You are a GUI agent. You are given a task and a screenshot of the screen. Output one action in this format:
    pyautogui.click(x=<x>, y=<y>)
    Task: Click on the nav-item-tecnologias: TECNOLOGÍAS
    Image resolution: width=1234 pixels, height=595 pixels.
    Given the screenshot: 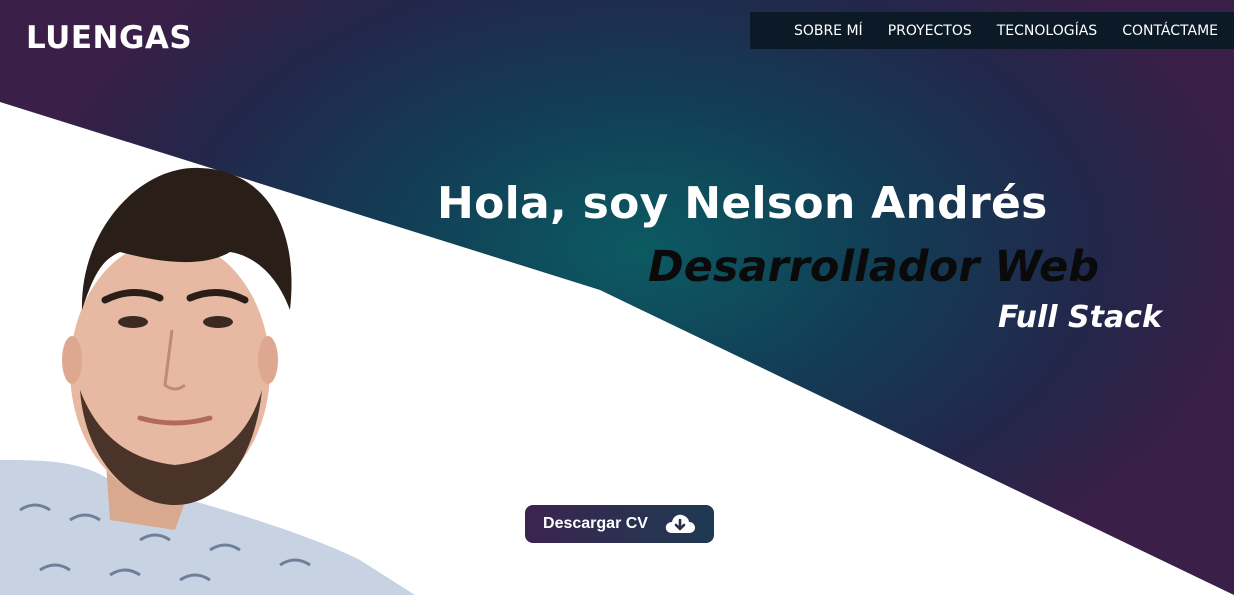 What is the action you would take?
    pyautogui.click(x=1047, y=31)
    